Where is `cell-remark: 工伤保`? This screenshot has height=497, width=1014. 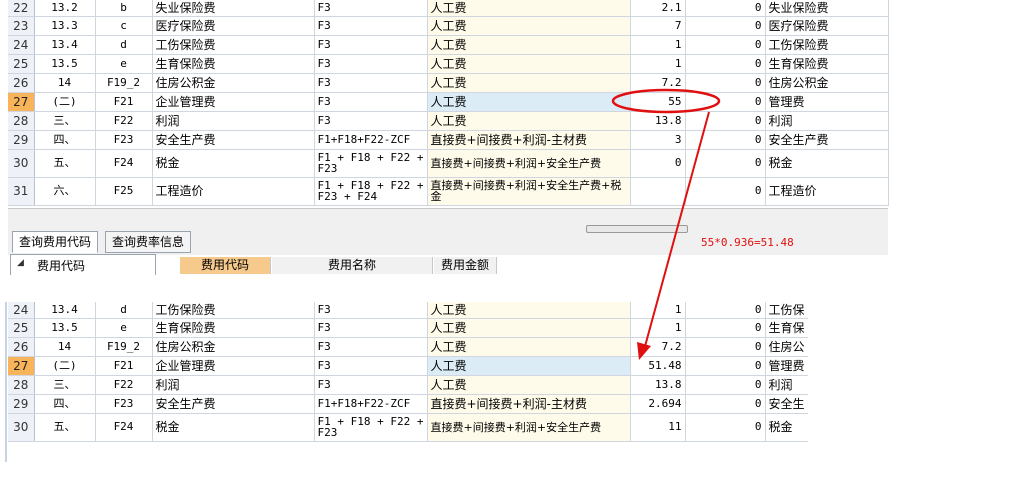 cell-remark: 工伤保 is located at coordinates (786, 310).